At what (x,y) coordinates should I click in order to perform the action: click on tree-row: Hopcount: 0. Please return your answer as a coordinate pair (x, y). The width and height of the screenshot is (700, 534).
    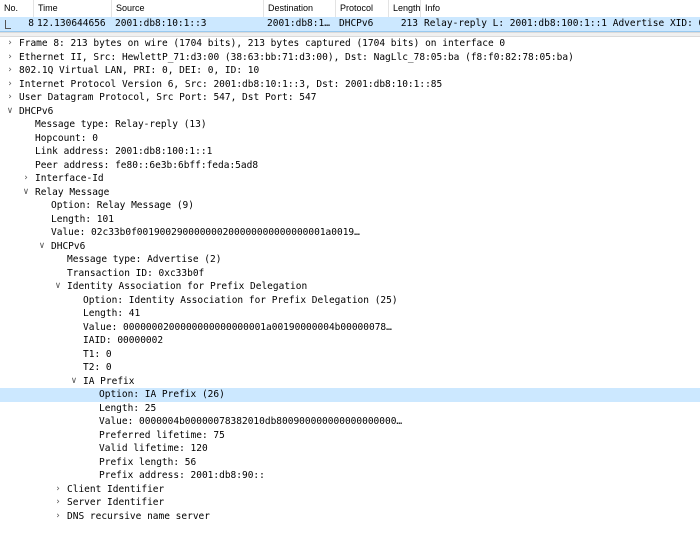
    Looking at the image, I should click on (350, 139).